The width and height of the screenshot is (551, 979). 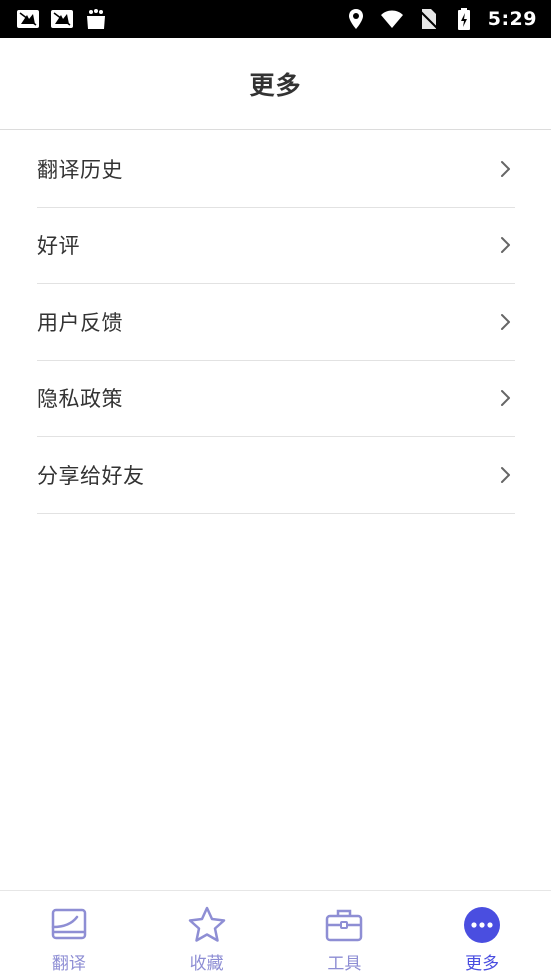 What do you see at coordinates (344, 964) in the screenshot?
I see `nav-label: 工具` at bounding box center [344, 964].